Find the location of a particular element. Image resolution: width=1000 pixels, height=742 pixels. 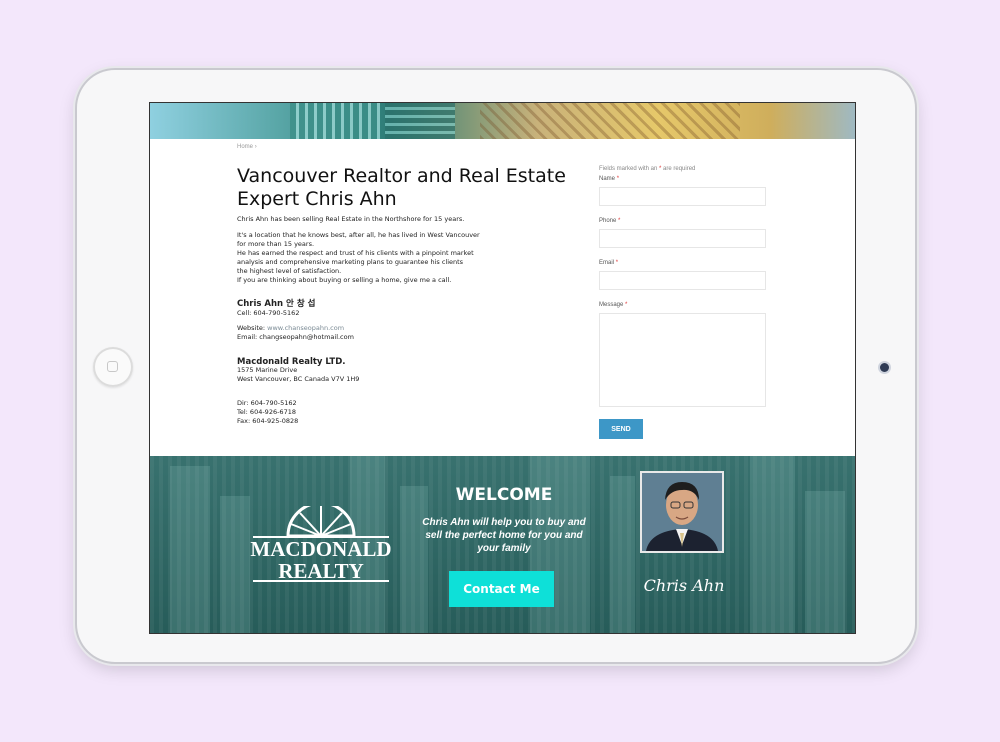

signature-text: Chris Ahn is located at coordinates (684, 585).